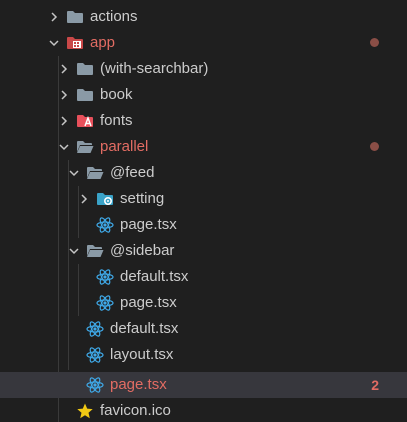 This screenshot has width=407, height=422. Describe the element at coordinates (142, 198) in the screenshot. I see `tree-item-label: setting` at that location.